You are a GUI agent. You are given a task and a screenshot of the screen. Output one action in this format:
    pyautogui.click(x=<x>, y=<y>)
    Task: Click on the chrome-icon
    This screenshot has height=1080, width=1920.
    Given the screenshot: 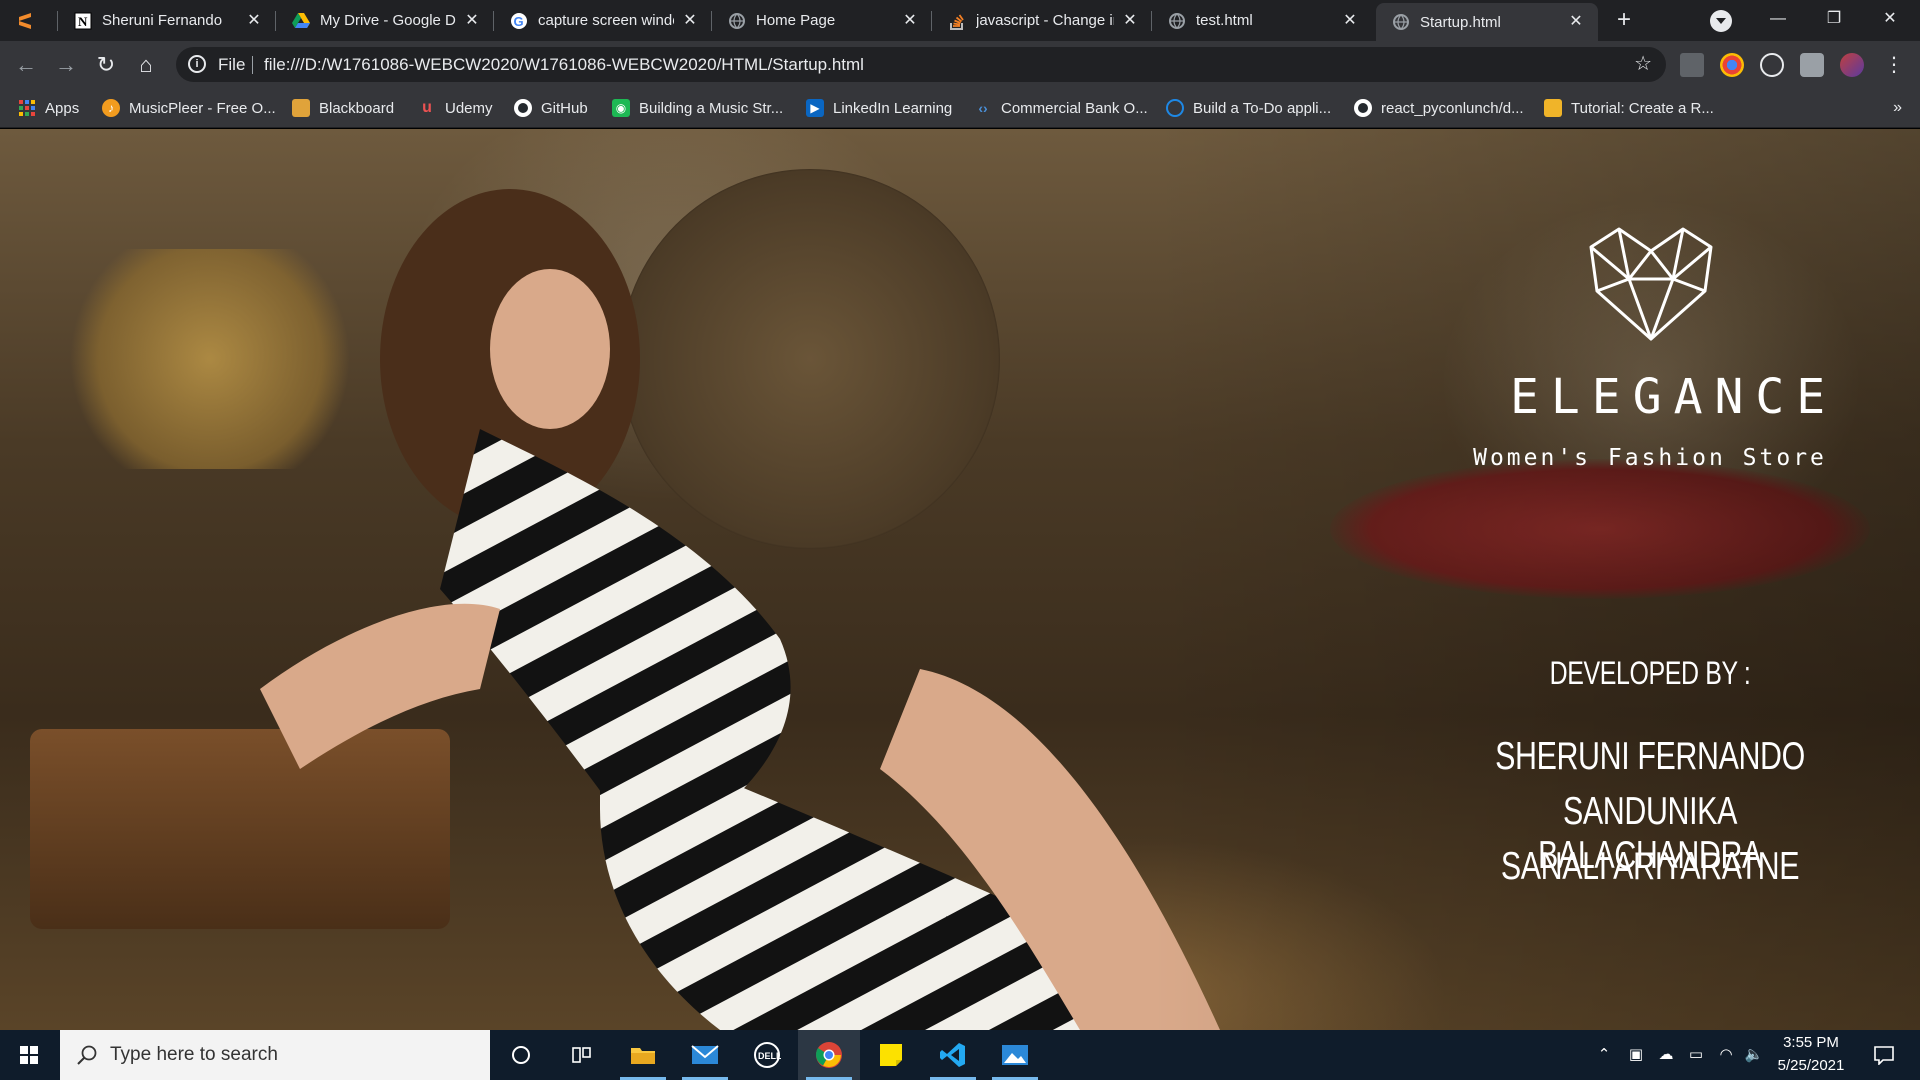 What is the action you would take?
    pyautogui.click(x=829, y=1055)
    